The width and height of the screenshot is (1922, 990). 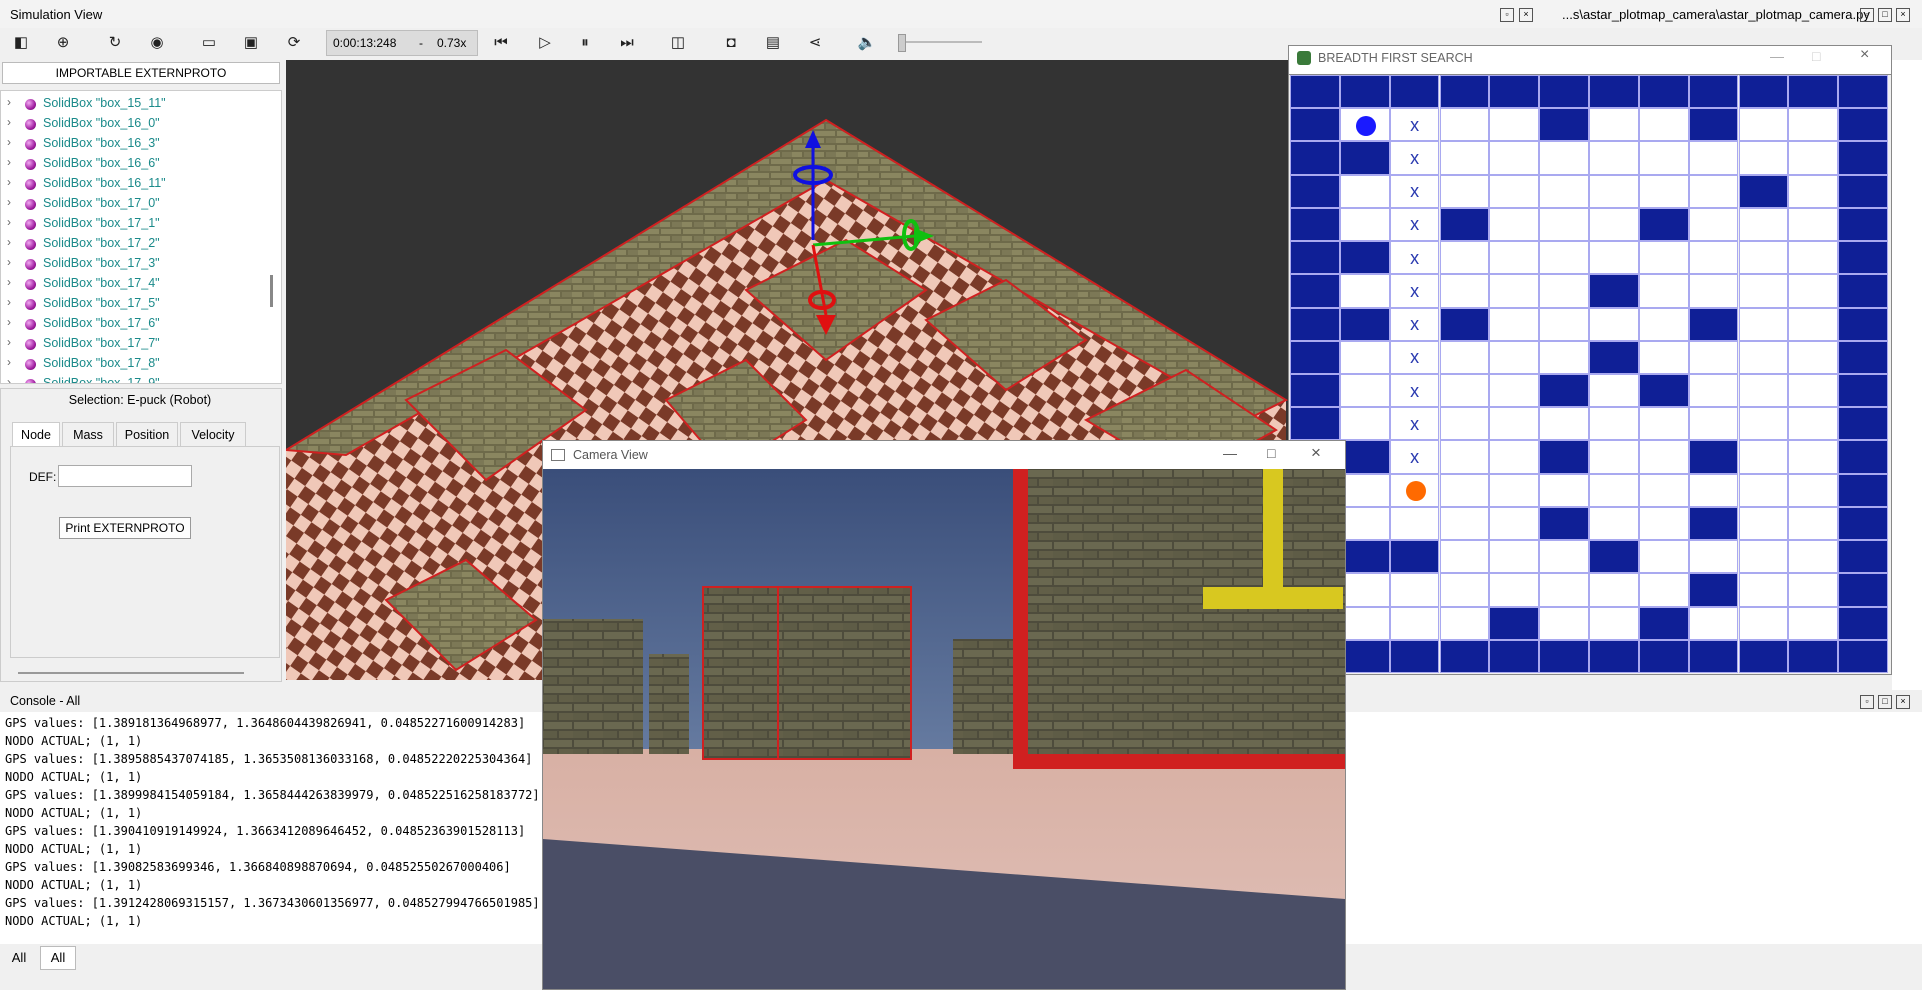 I want to click on tree-item-label: SolidBox "box_17_2", so click(x=101, y=243).